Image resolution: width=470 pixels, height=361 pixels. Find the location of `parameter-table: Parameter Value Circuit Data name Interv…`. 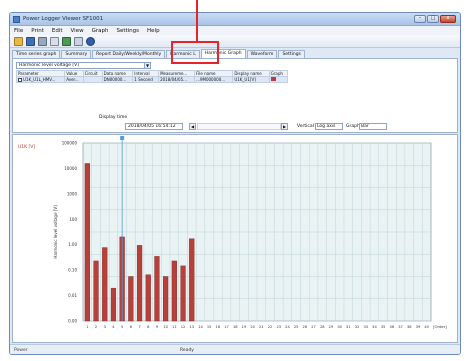

parameter-table: Parameter Value Circuit Data name Interv… is located at coordinates (152, 76).